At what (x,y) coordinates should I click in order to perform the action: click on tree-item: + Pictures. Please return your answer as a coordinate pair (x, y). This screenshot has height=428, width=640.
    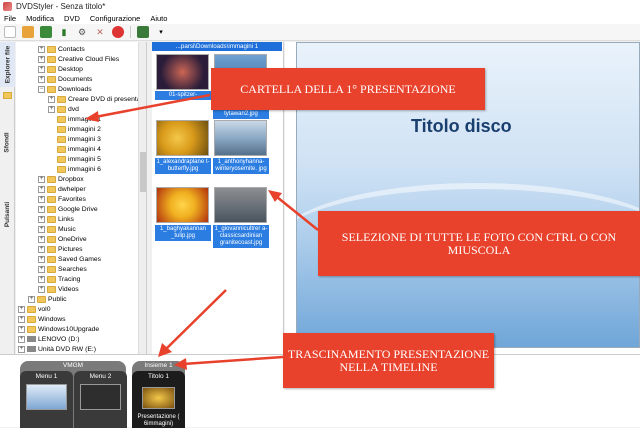
    Looking at the image, I should click on (60, 249).